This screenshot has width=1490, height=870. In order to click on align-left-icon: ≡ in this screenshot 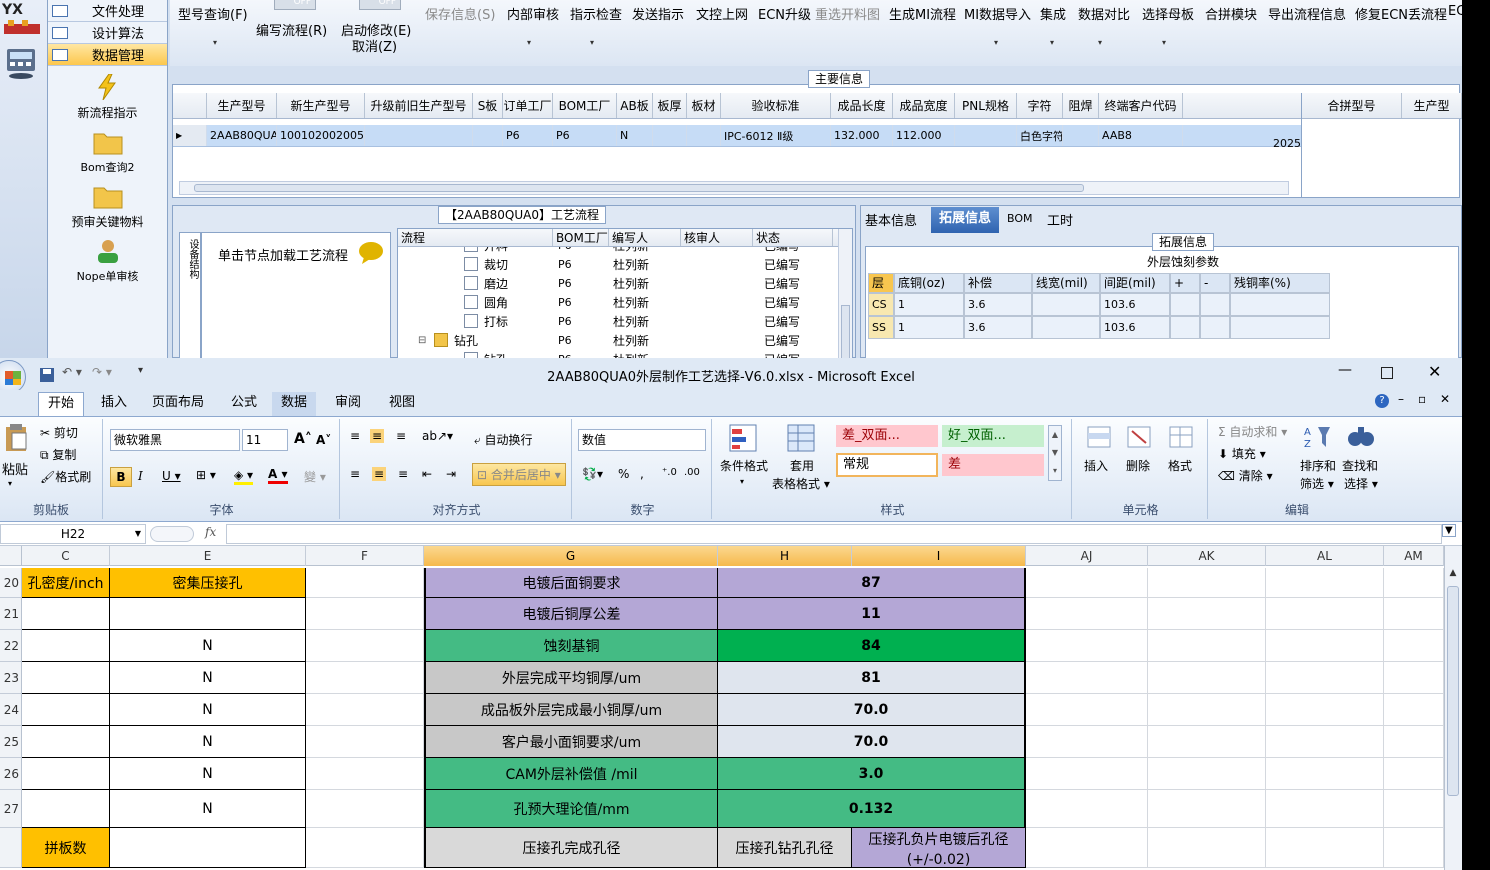, I will do `click(355, 474)`.